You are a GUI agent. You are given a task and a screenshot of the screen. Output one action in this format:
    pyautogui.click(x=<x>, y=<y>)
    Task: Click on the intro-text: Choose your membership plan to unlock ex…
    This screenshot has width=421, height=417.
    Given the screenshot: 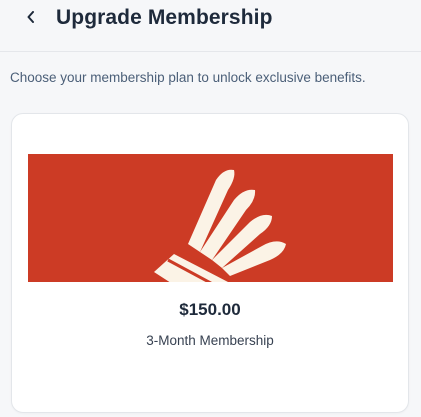 What is the action you would take?
    pyautogui.click(x=188, y=77)
    